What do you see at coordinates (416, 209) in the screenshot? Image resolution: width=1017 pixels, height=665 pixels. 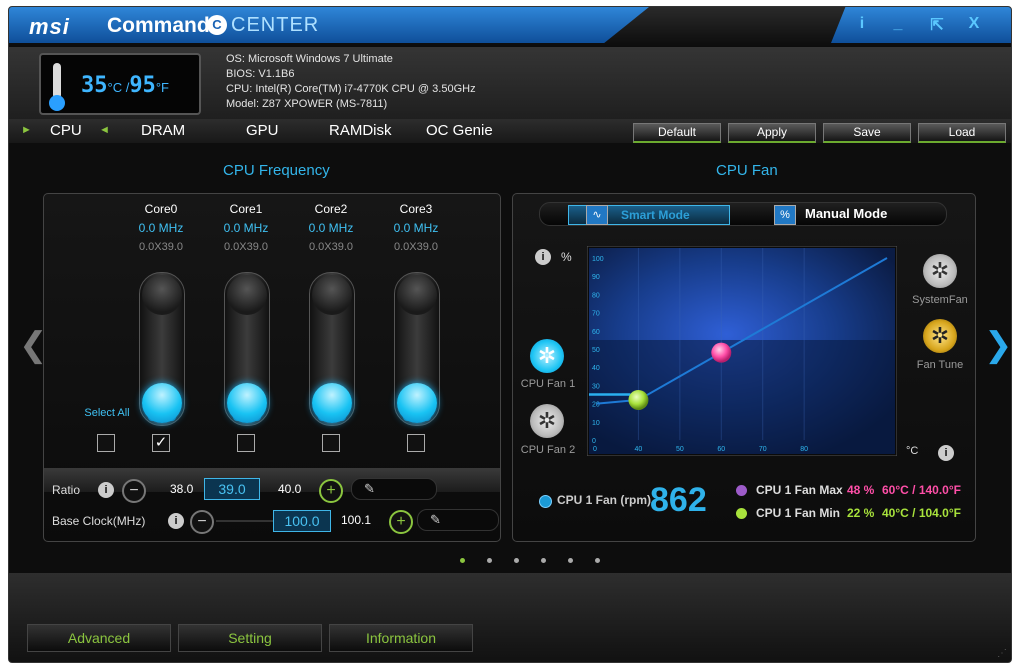 I see `core-name: Core3` at bounding box center [416, 209].